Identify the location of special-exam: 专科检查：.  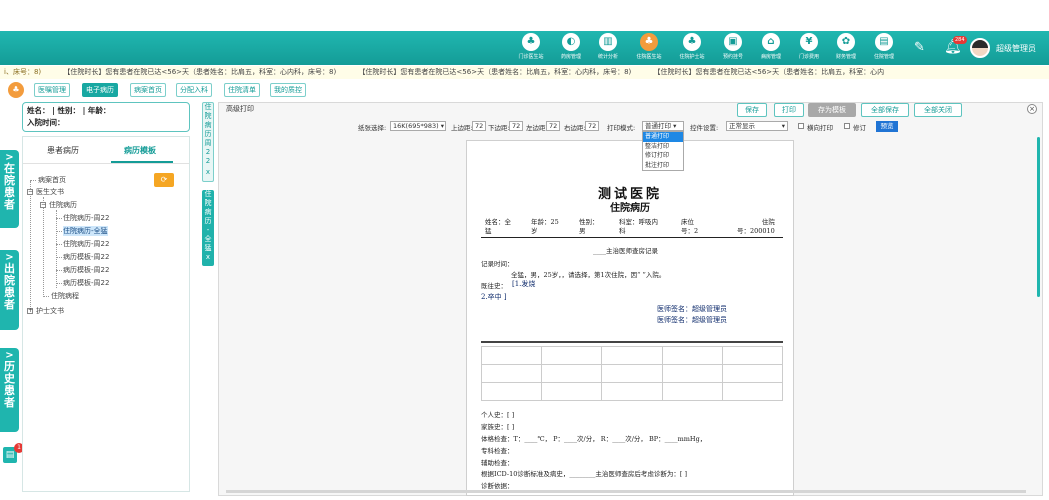
(497, 451).